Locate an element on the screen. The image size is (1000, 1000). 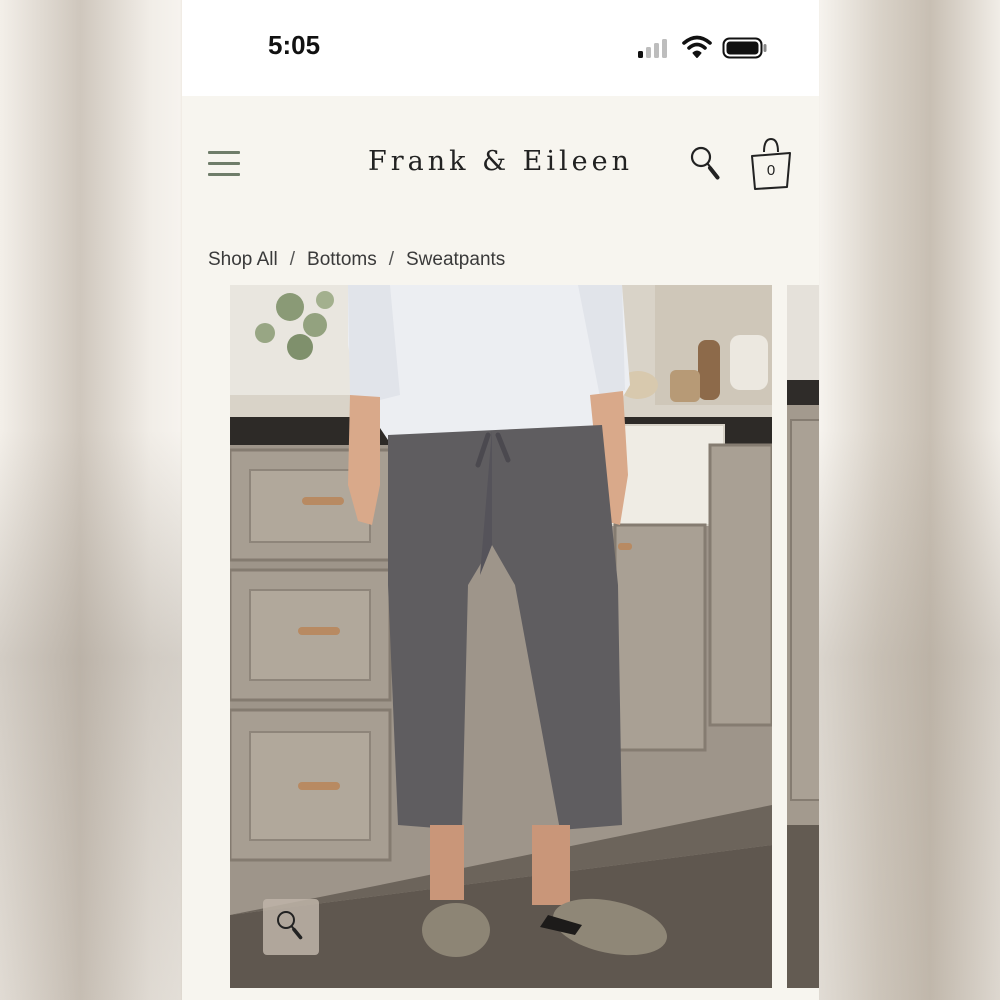
status-bar: 5:05 is located at coordinates (500, 48).